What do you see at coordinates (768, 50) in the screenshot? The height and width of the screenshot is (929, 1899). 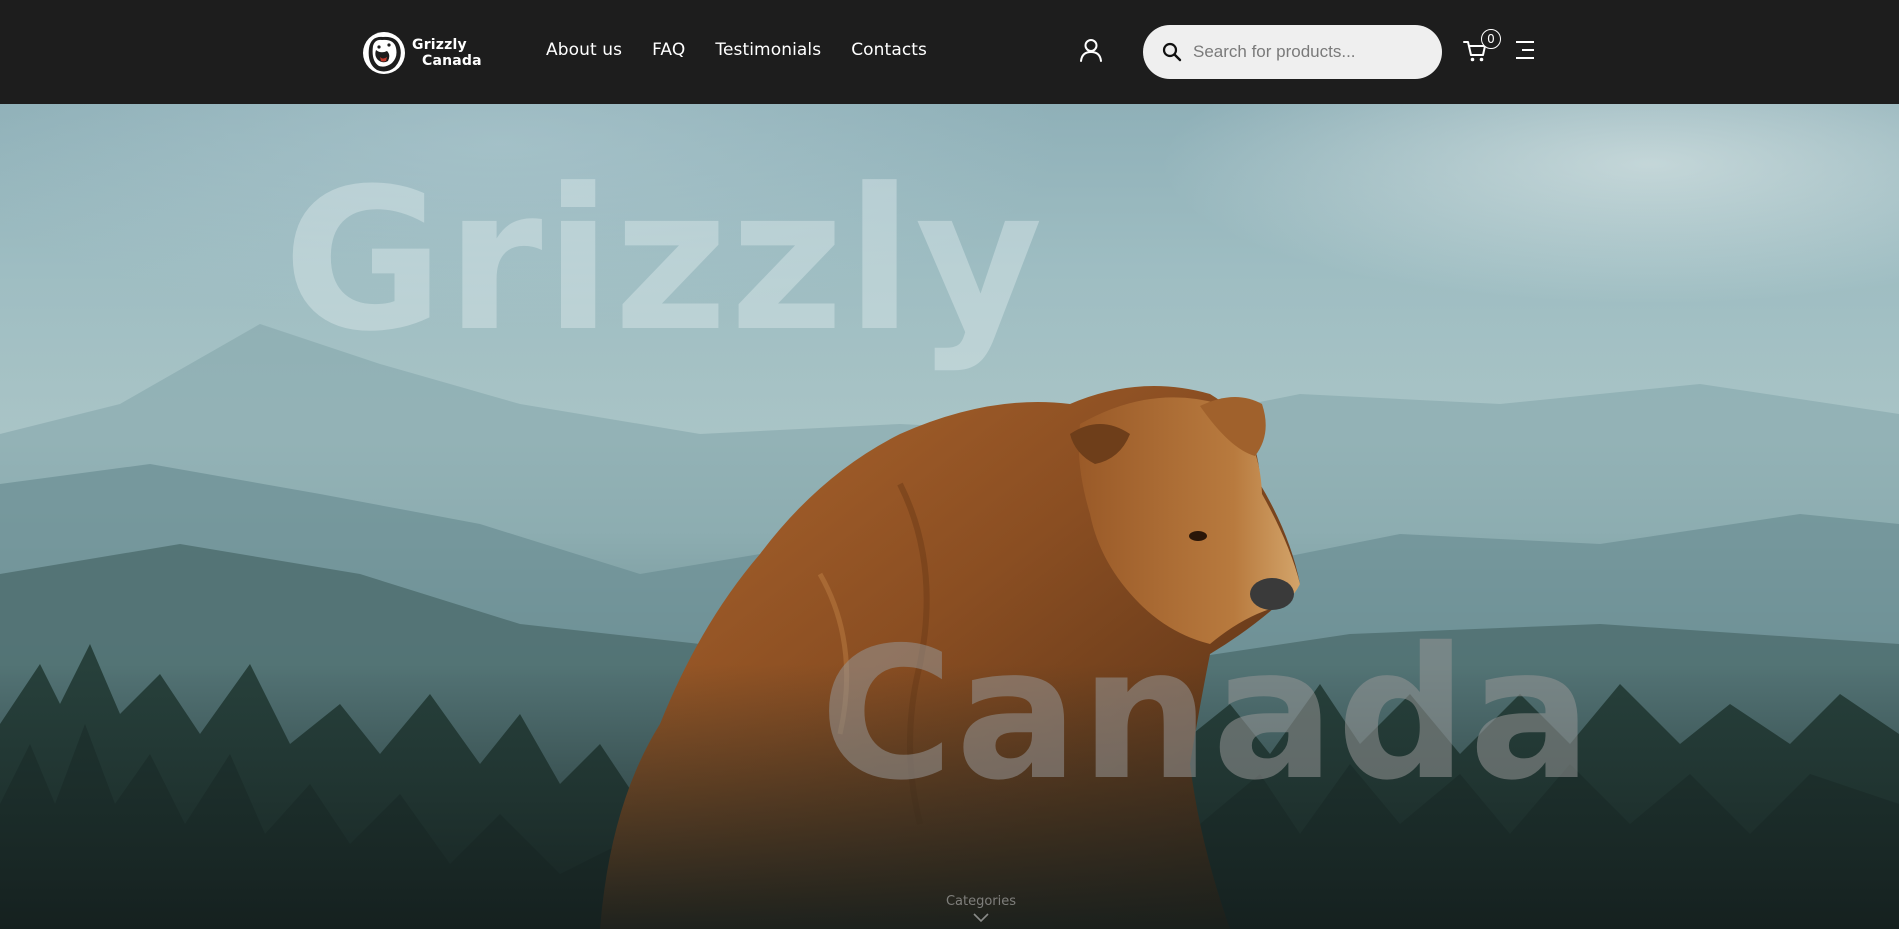 I see `nav-testimonials: Testimonials` at bounding box center [768, 50].